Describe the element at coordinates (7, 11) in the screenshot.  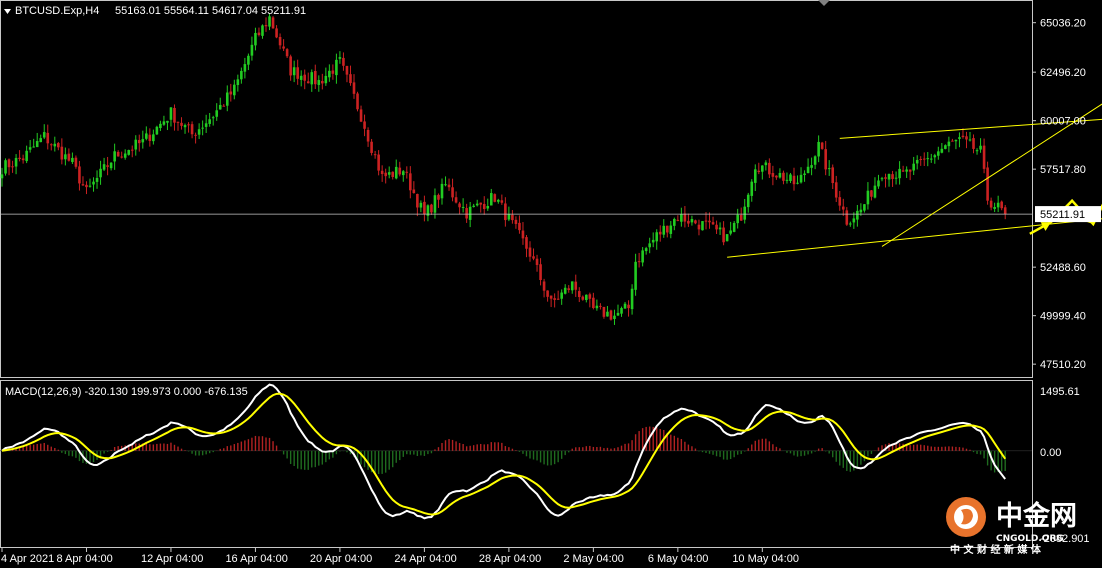
I see `collapse-triangle-icon` at that location.